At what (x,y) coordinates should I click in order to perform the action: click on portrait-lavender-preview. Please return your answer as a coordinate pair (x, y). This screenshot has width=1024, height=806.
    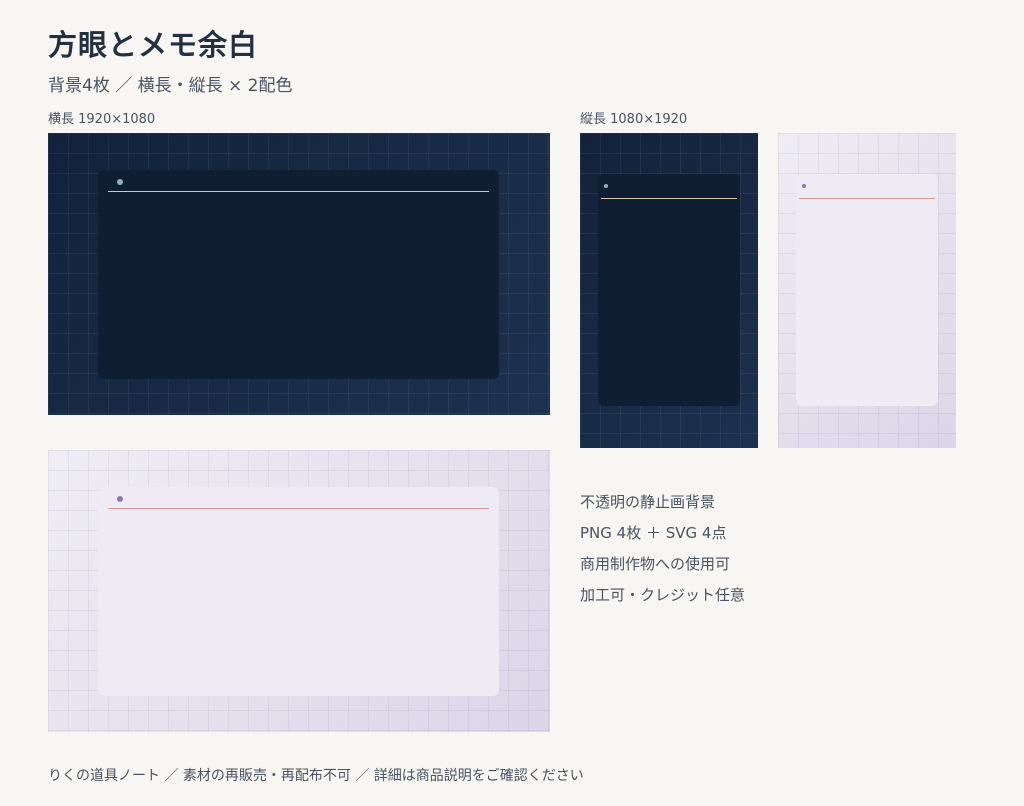
    Looking at the image, I should click on (867, 290).